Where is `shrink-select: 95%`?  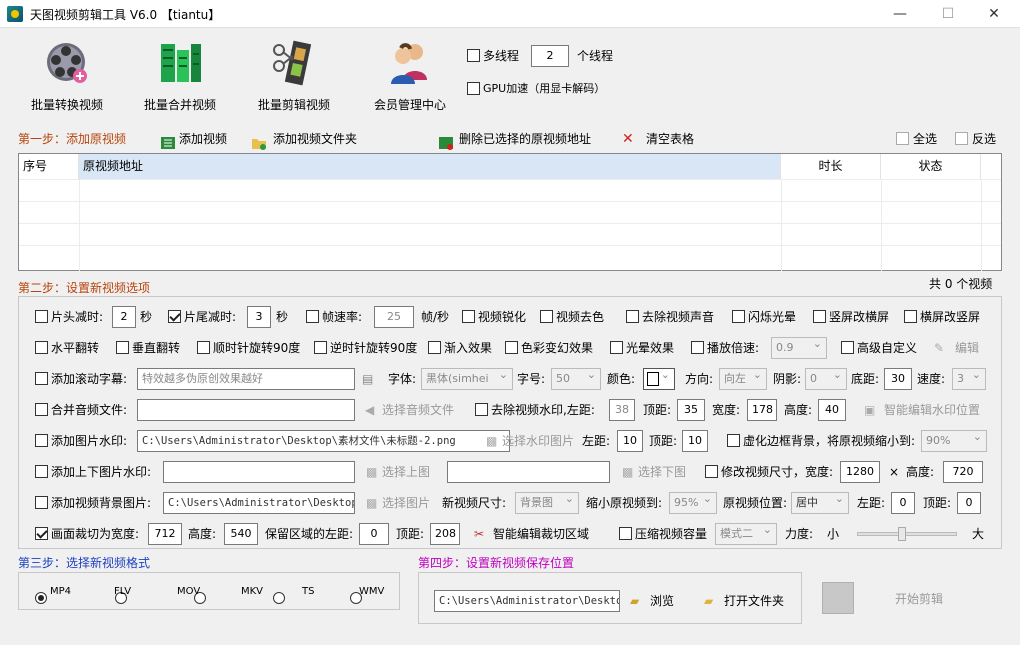 shrink-select: 95% is located at coordinates (693, 503).